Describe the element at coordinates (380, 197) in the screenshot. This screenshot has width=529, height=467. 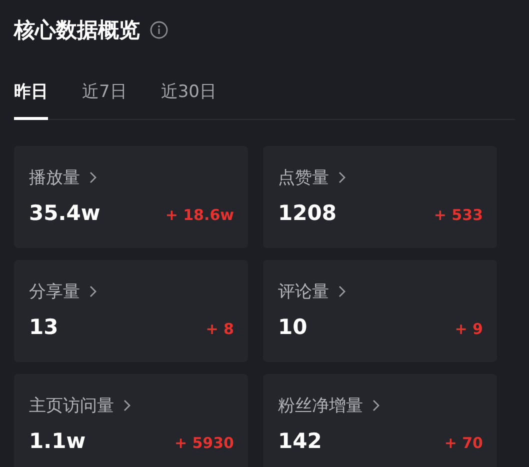
I see `metric-card: 点赞量 1208 + 533` at that location.